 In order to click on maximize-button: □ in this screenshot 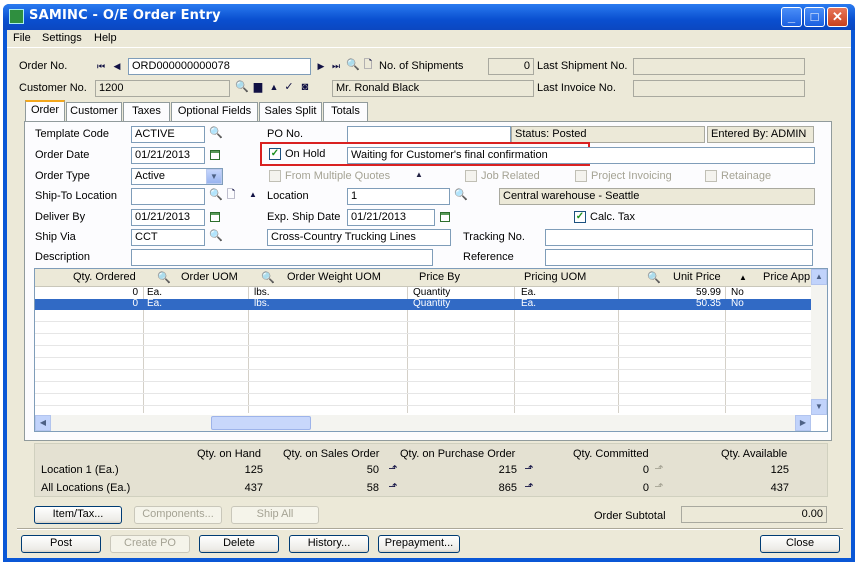, I will do `click(814, 17)`.